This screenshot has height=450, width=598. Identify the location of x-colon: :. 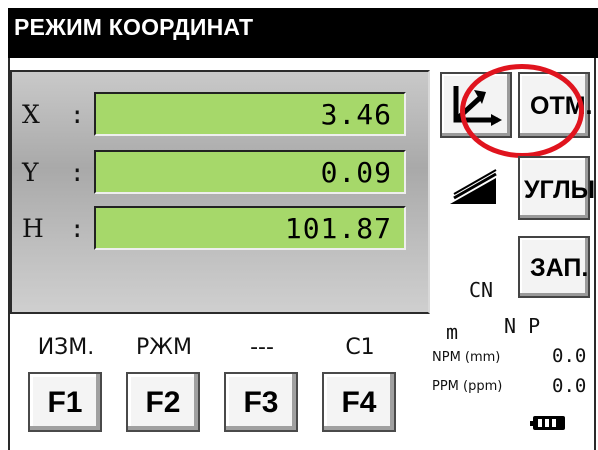
(77, 115).